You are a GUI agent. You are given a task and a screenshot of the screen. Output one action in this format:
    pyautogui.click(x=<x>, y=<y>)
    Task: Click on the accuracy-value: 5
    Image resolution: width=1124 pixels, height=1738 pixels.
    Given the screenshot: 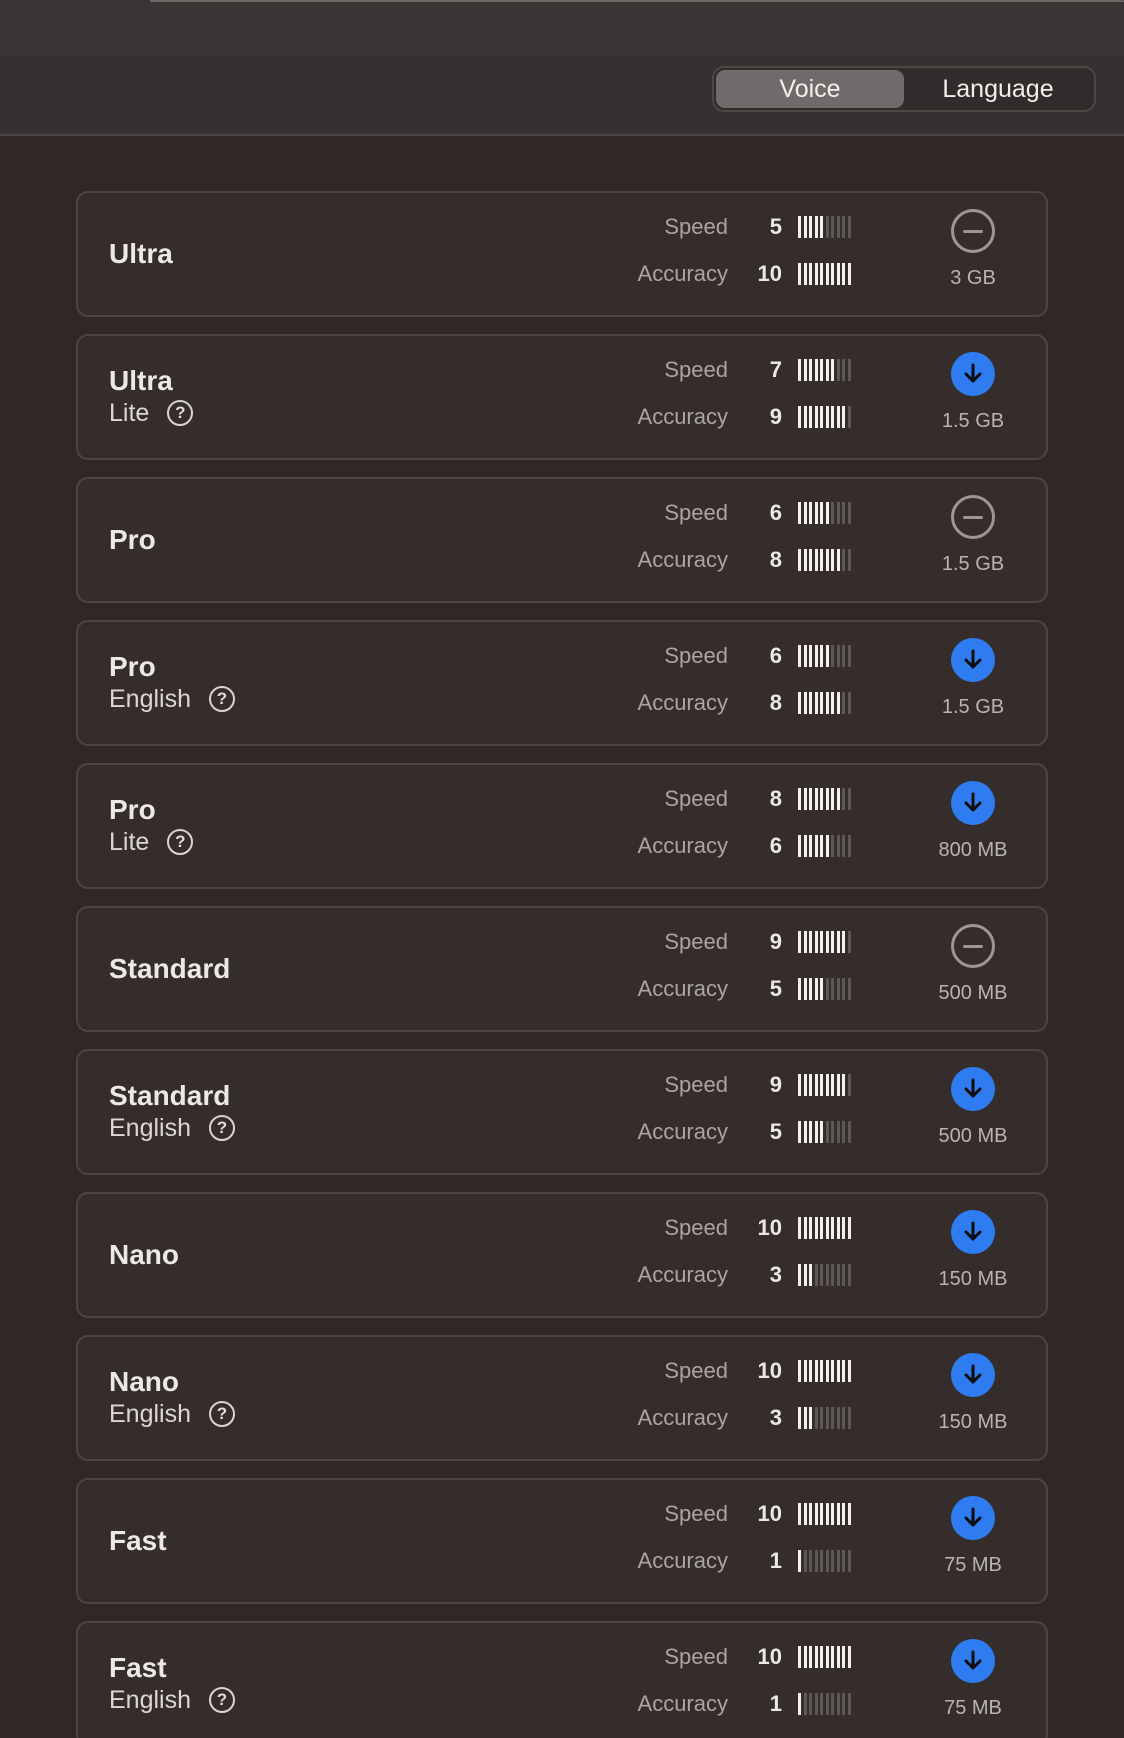 What is the action you would take?
    pyautogui.click(x=775, y=1131)
    